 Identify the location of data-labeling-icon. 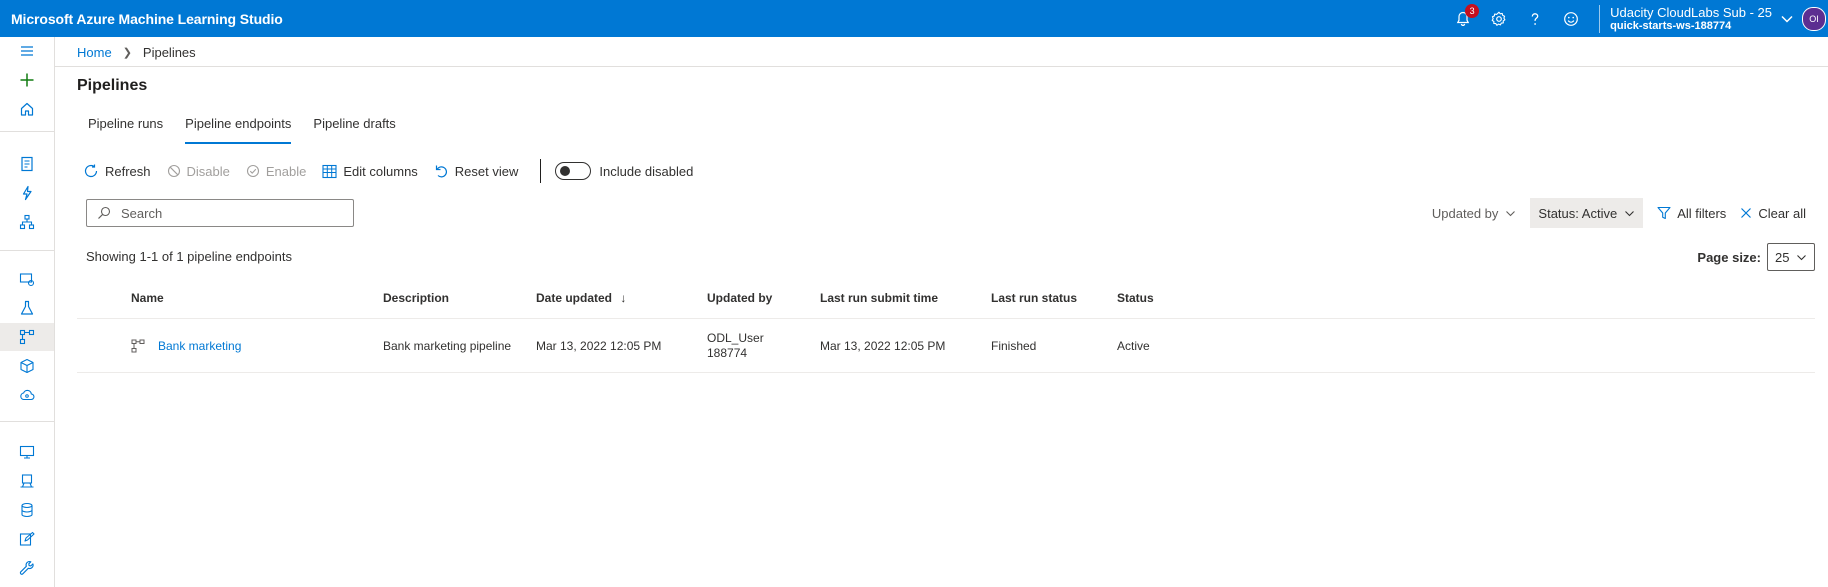
(27, 280).